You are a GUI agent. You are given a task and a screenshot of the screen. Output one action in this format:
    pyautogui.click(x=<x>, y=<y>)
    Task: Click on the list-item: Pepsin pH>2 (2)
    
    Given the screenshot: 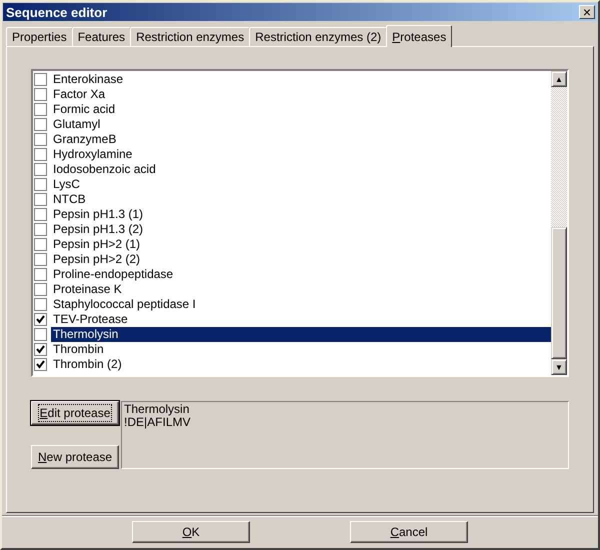 What is the action you would take?
    pyautogui.click(x=301, y=259)
    